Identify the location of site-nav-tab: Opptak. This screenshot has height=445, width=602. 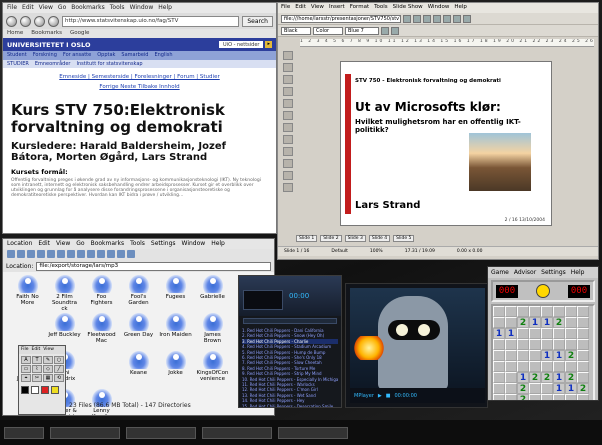
(106, 55).